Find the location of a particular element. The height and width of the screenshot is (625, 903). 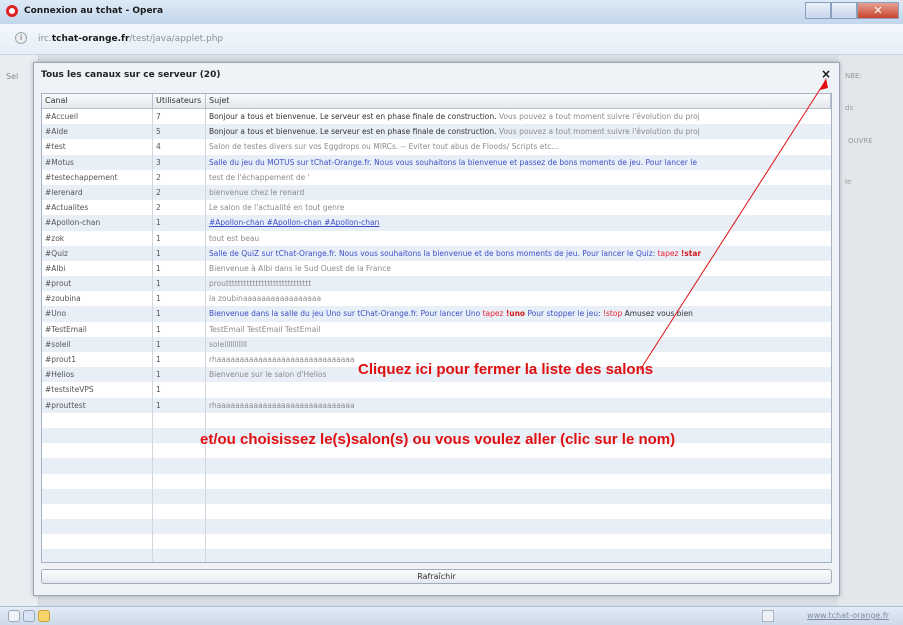

status-link: www.tchat-orange.fr is located at coordinates (848, 615).